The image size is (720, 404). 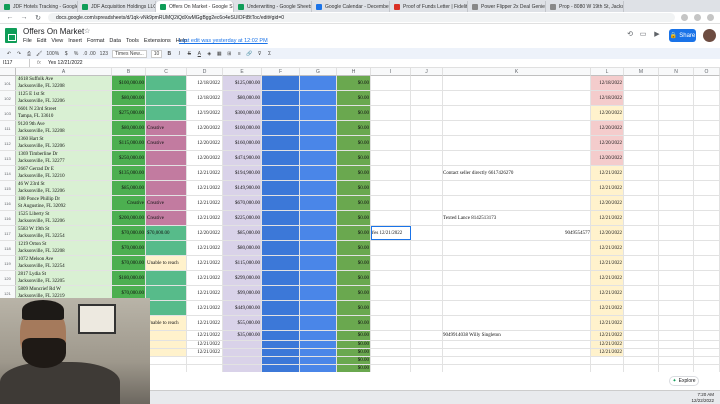 What do you see at coordinates (641, 72) in the screenshot?
I see `column-header-m: M` at bounding box center [641, 72].